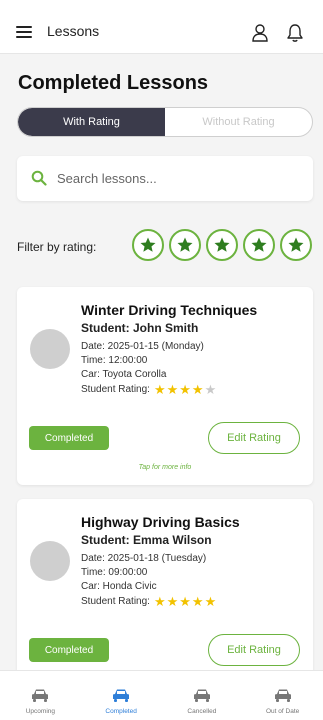  Describe the element at coordinates (39, 178) in the screenshot. I see `search-icon` at that location.